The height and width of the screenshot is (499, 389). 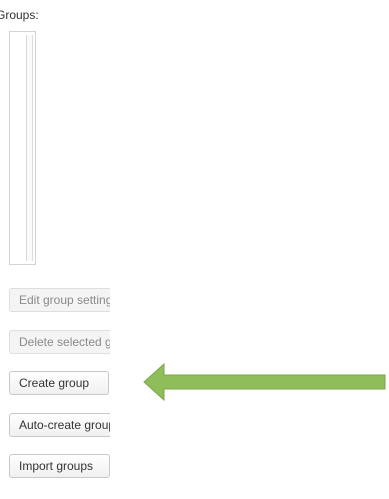 I want to click on groups-list-scrollbar, so click(x=29, y=148).